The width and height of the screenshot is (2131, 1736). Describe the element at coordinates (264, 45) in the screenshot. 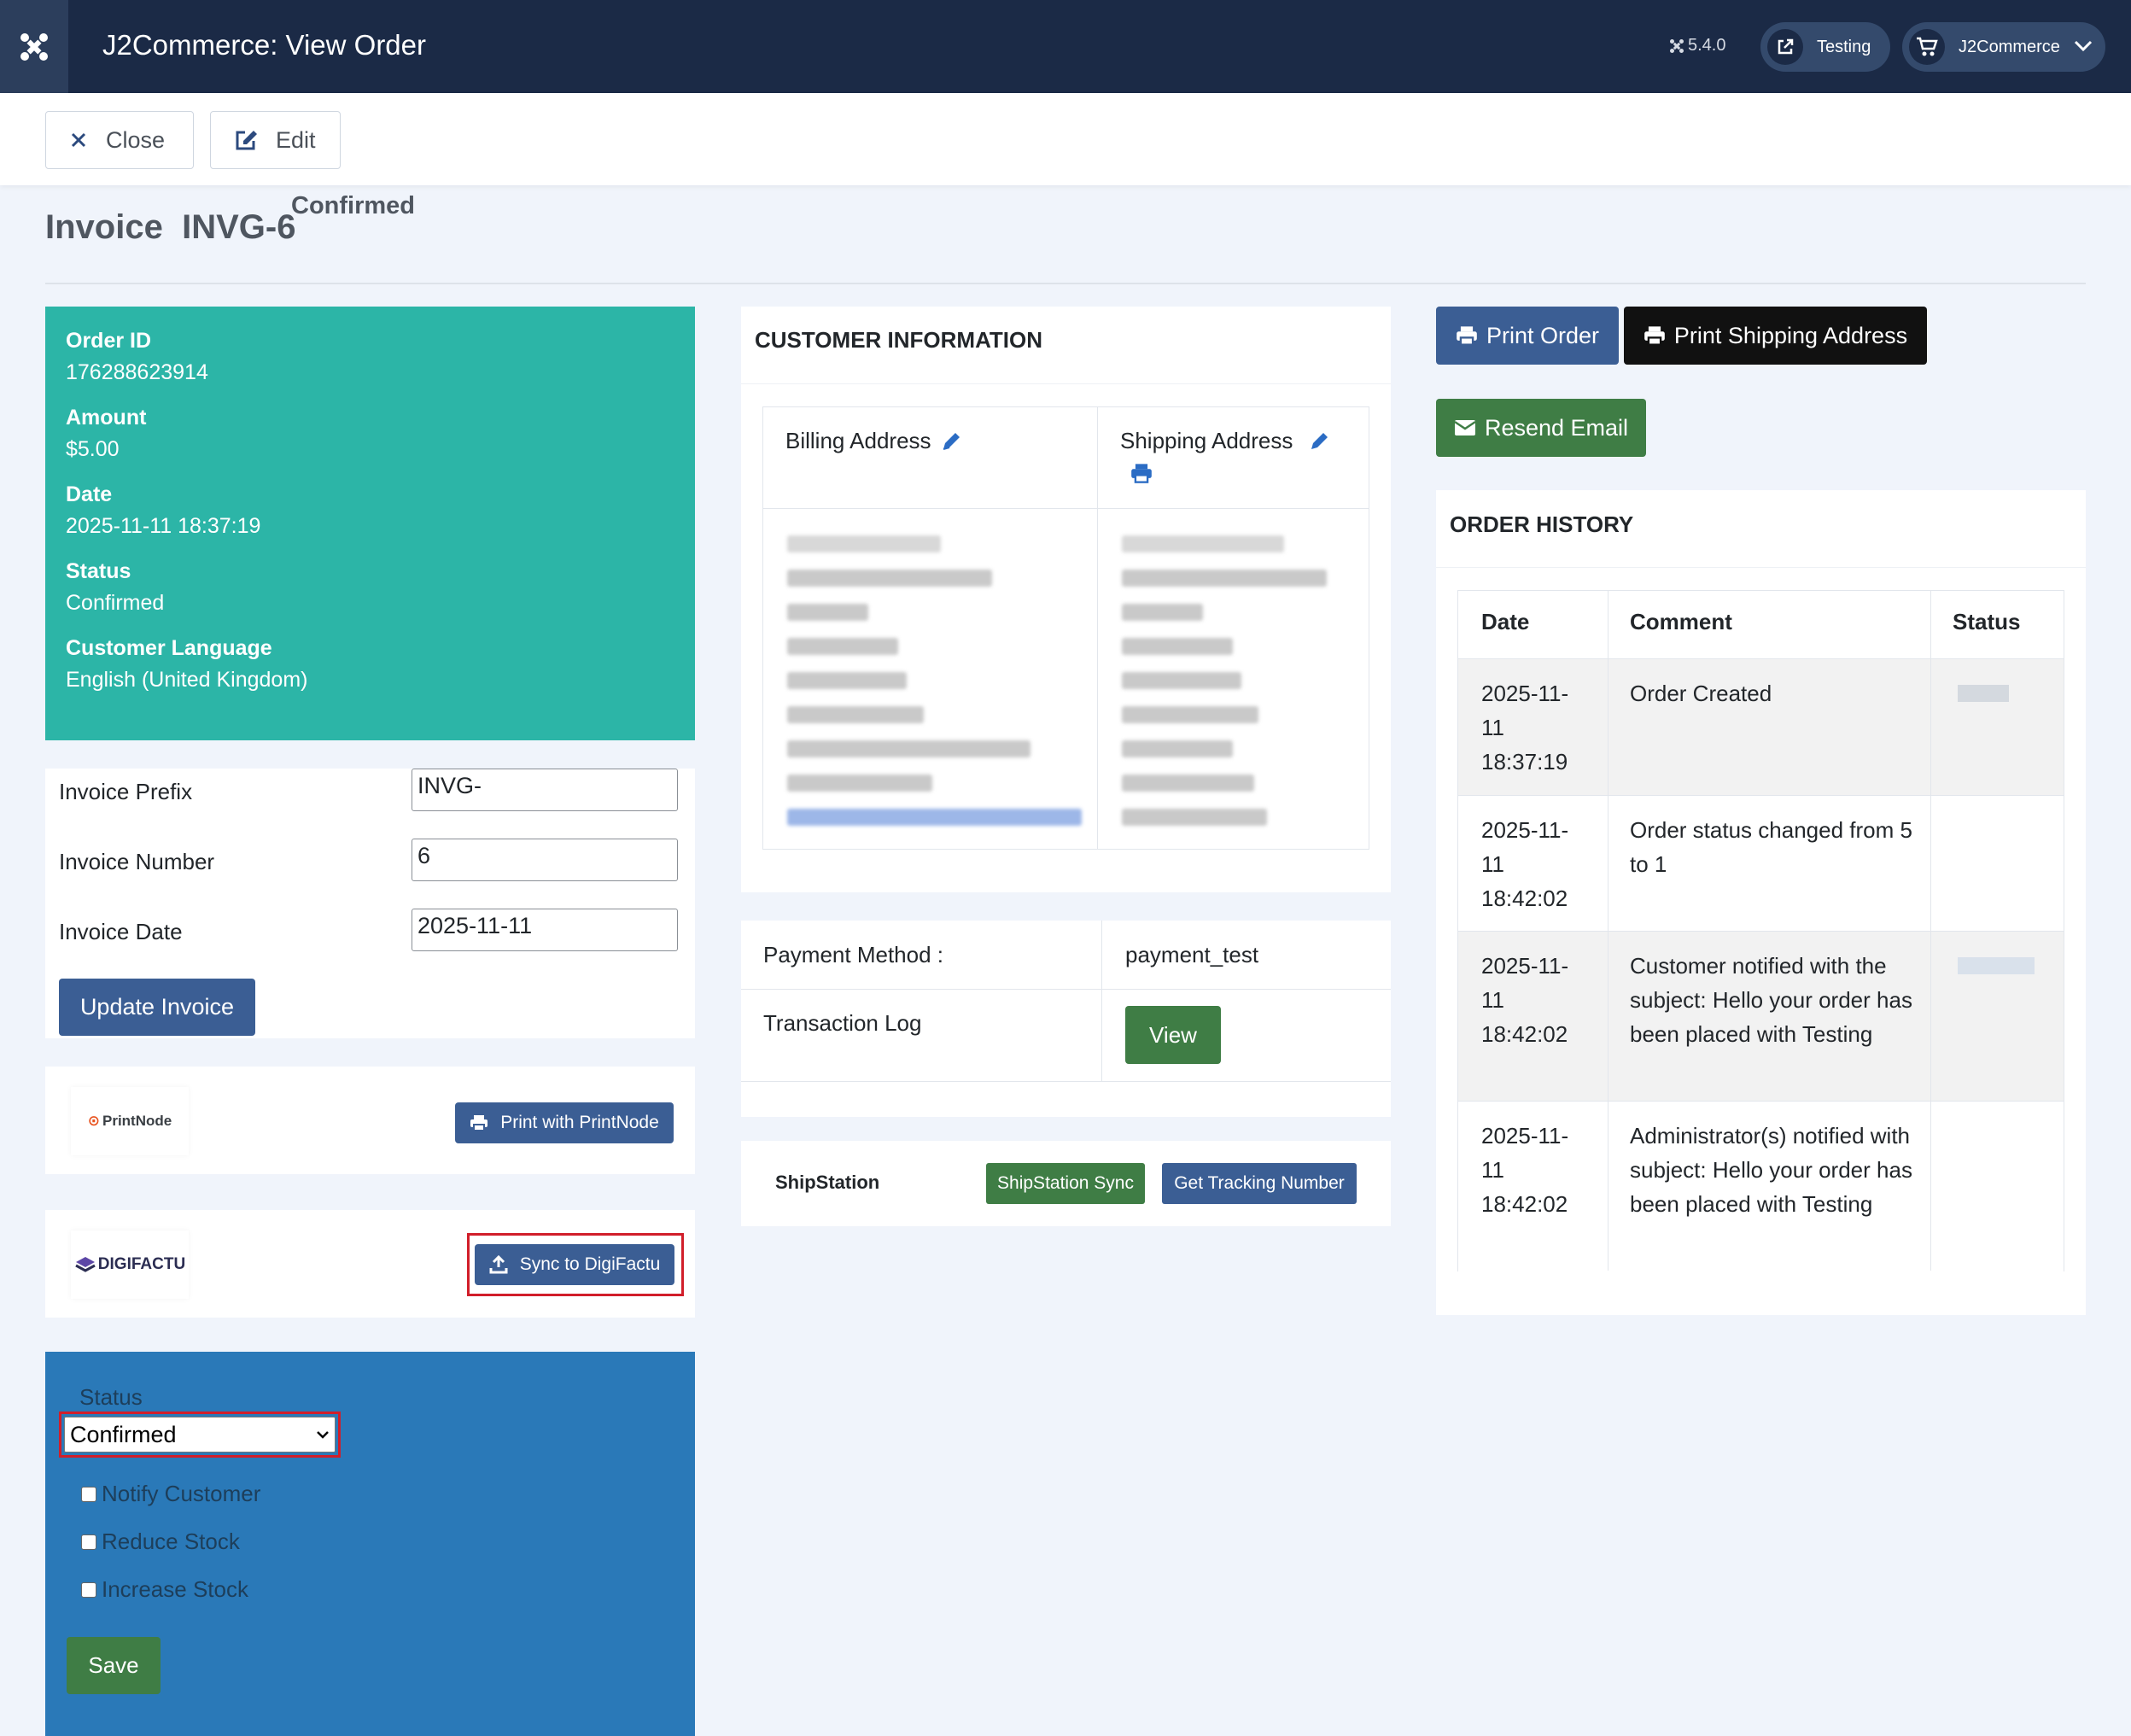

I see `page-title: J2Commerce: View Order` at that location.